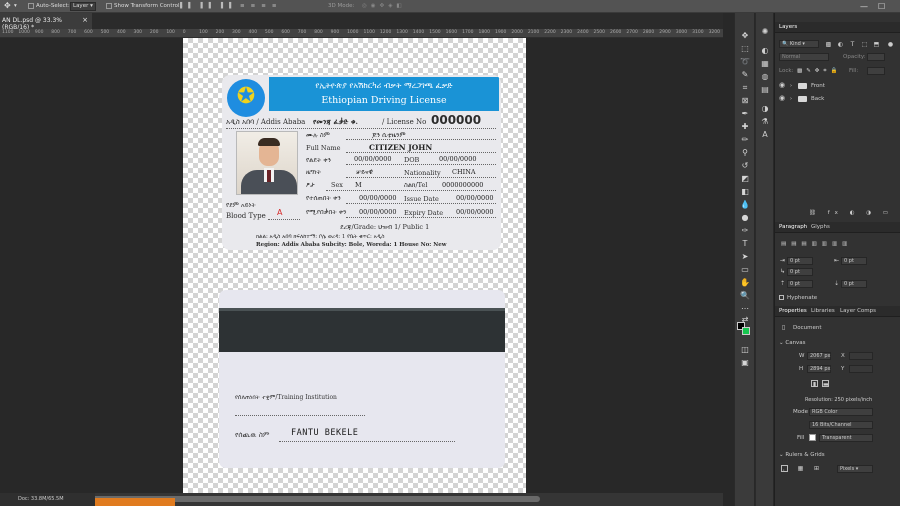 This screenshot has width=900, height=506. What do you see at coordinates (876, 57) in the screenshot?
I see `opacity-field` at bounding box center [876, 57].